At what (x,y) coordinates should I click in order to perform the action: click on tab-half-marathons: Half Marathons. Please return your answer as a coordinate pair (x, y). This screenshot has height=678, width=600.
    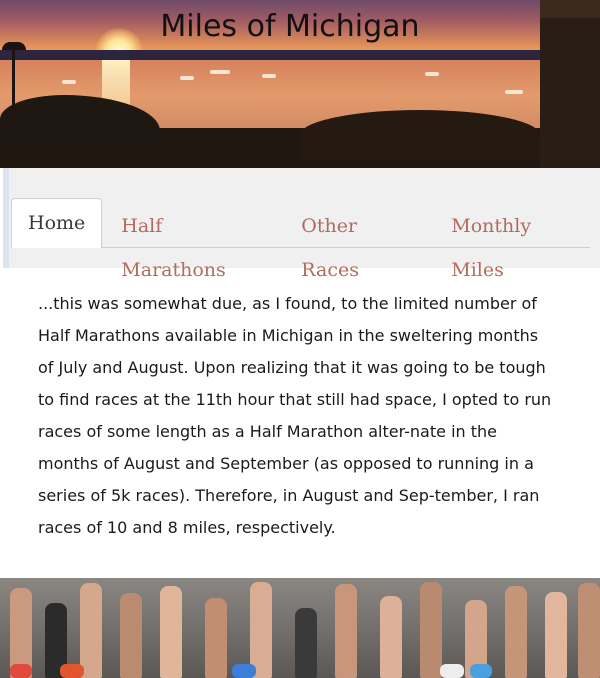
    Looking at the image, I should click on (192, 242).